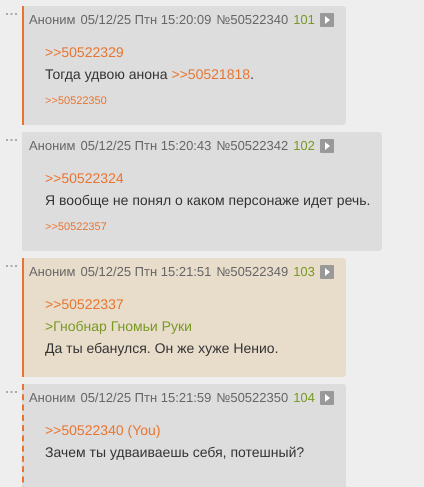 This screenshot has width=424, height=487. Describe the element at coordinates (102, 430) in the screenshot. I see `reply-link: >>50522340 (You)` at that location.